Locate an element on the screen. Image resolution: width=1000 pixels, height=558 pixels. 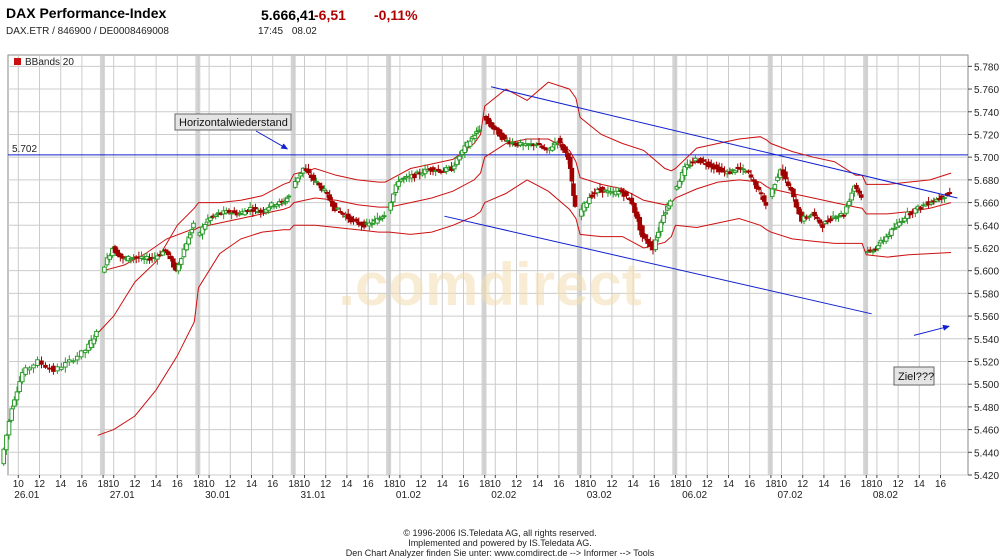
last-price: 5.666,41 is located at coordinates (288, 15).